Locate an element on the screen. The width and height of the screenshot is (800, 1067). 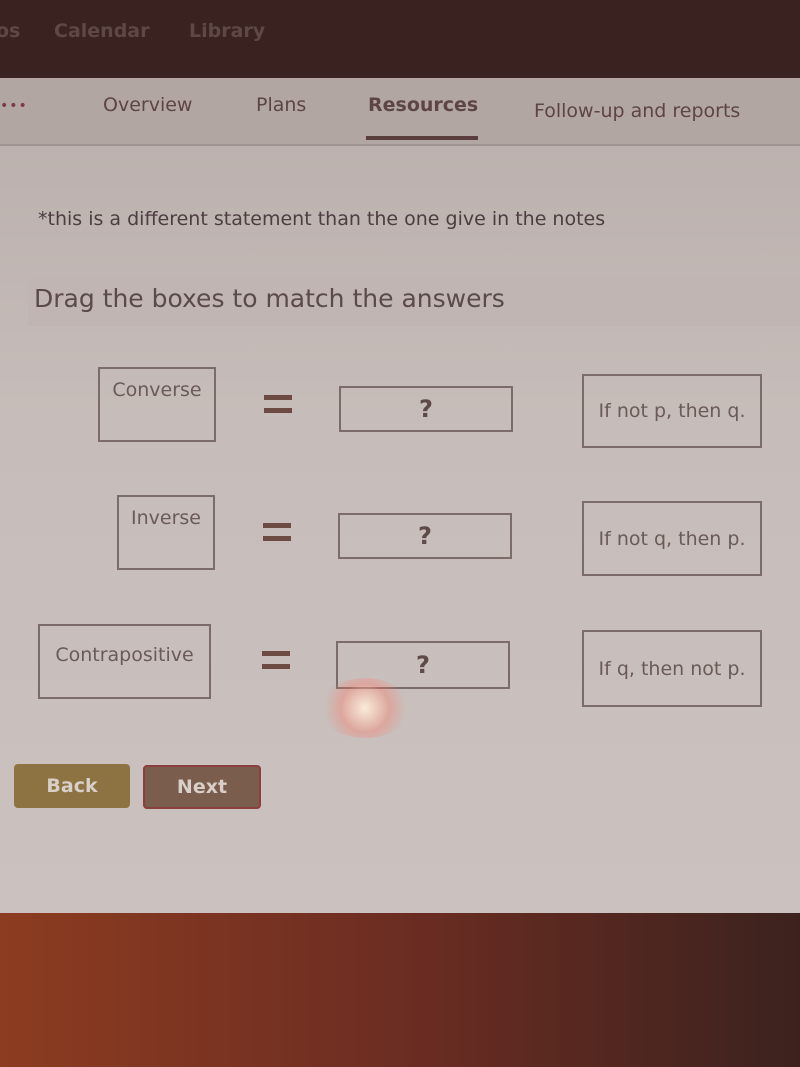
back-button: Back is located at coordinates (72, 786).